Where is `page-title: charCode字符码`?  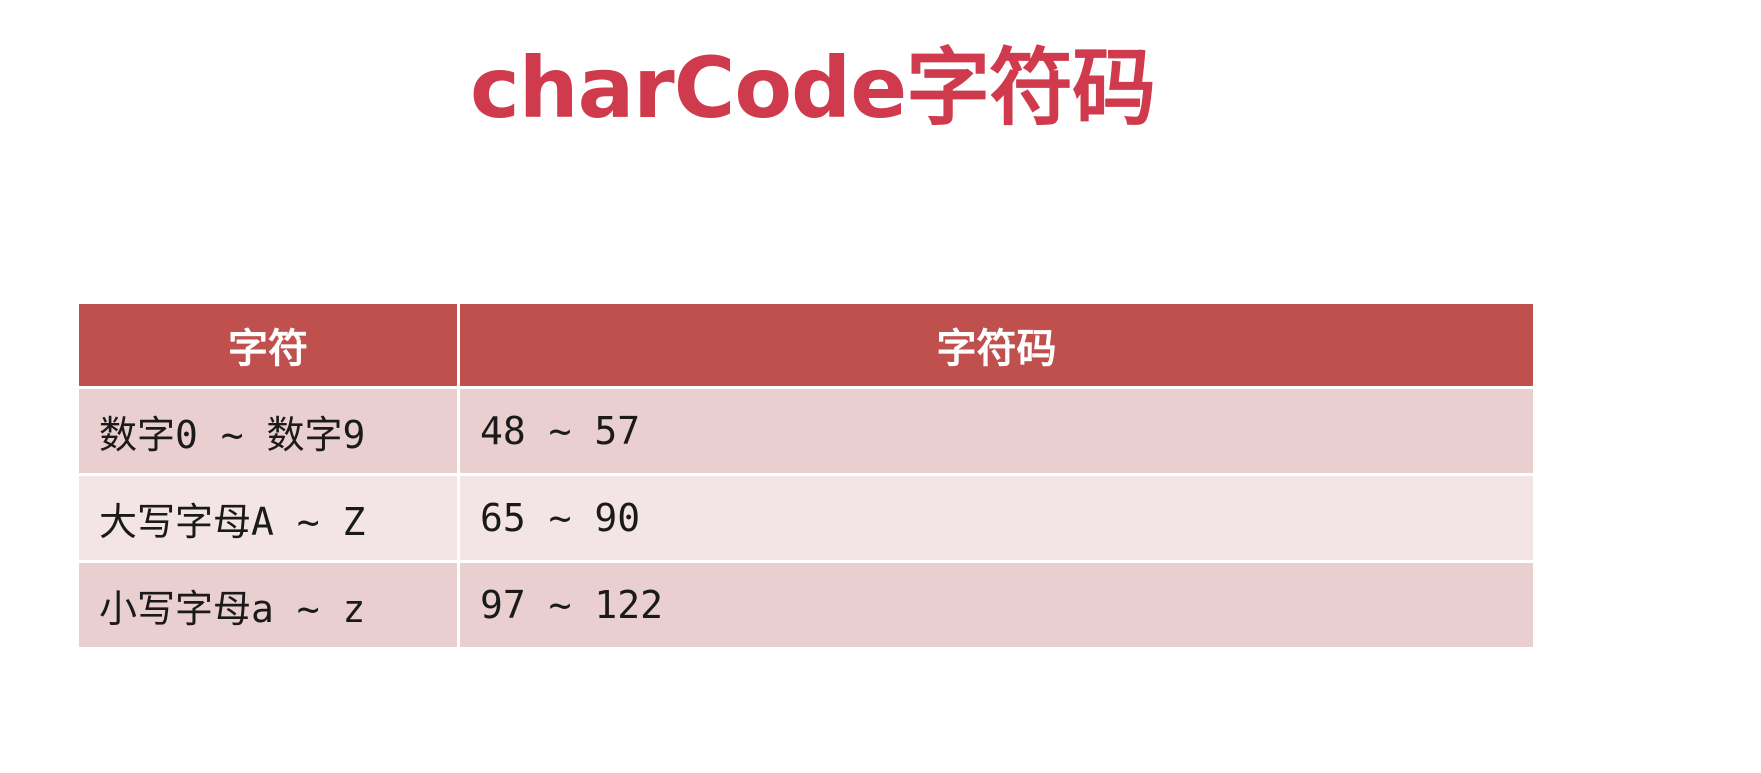 page-title: charCode字符码 is located at coordinates (813, 88).